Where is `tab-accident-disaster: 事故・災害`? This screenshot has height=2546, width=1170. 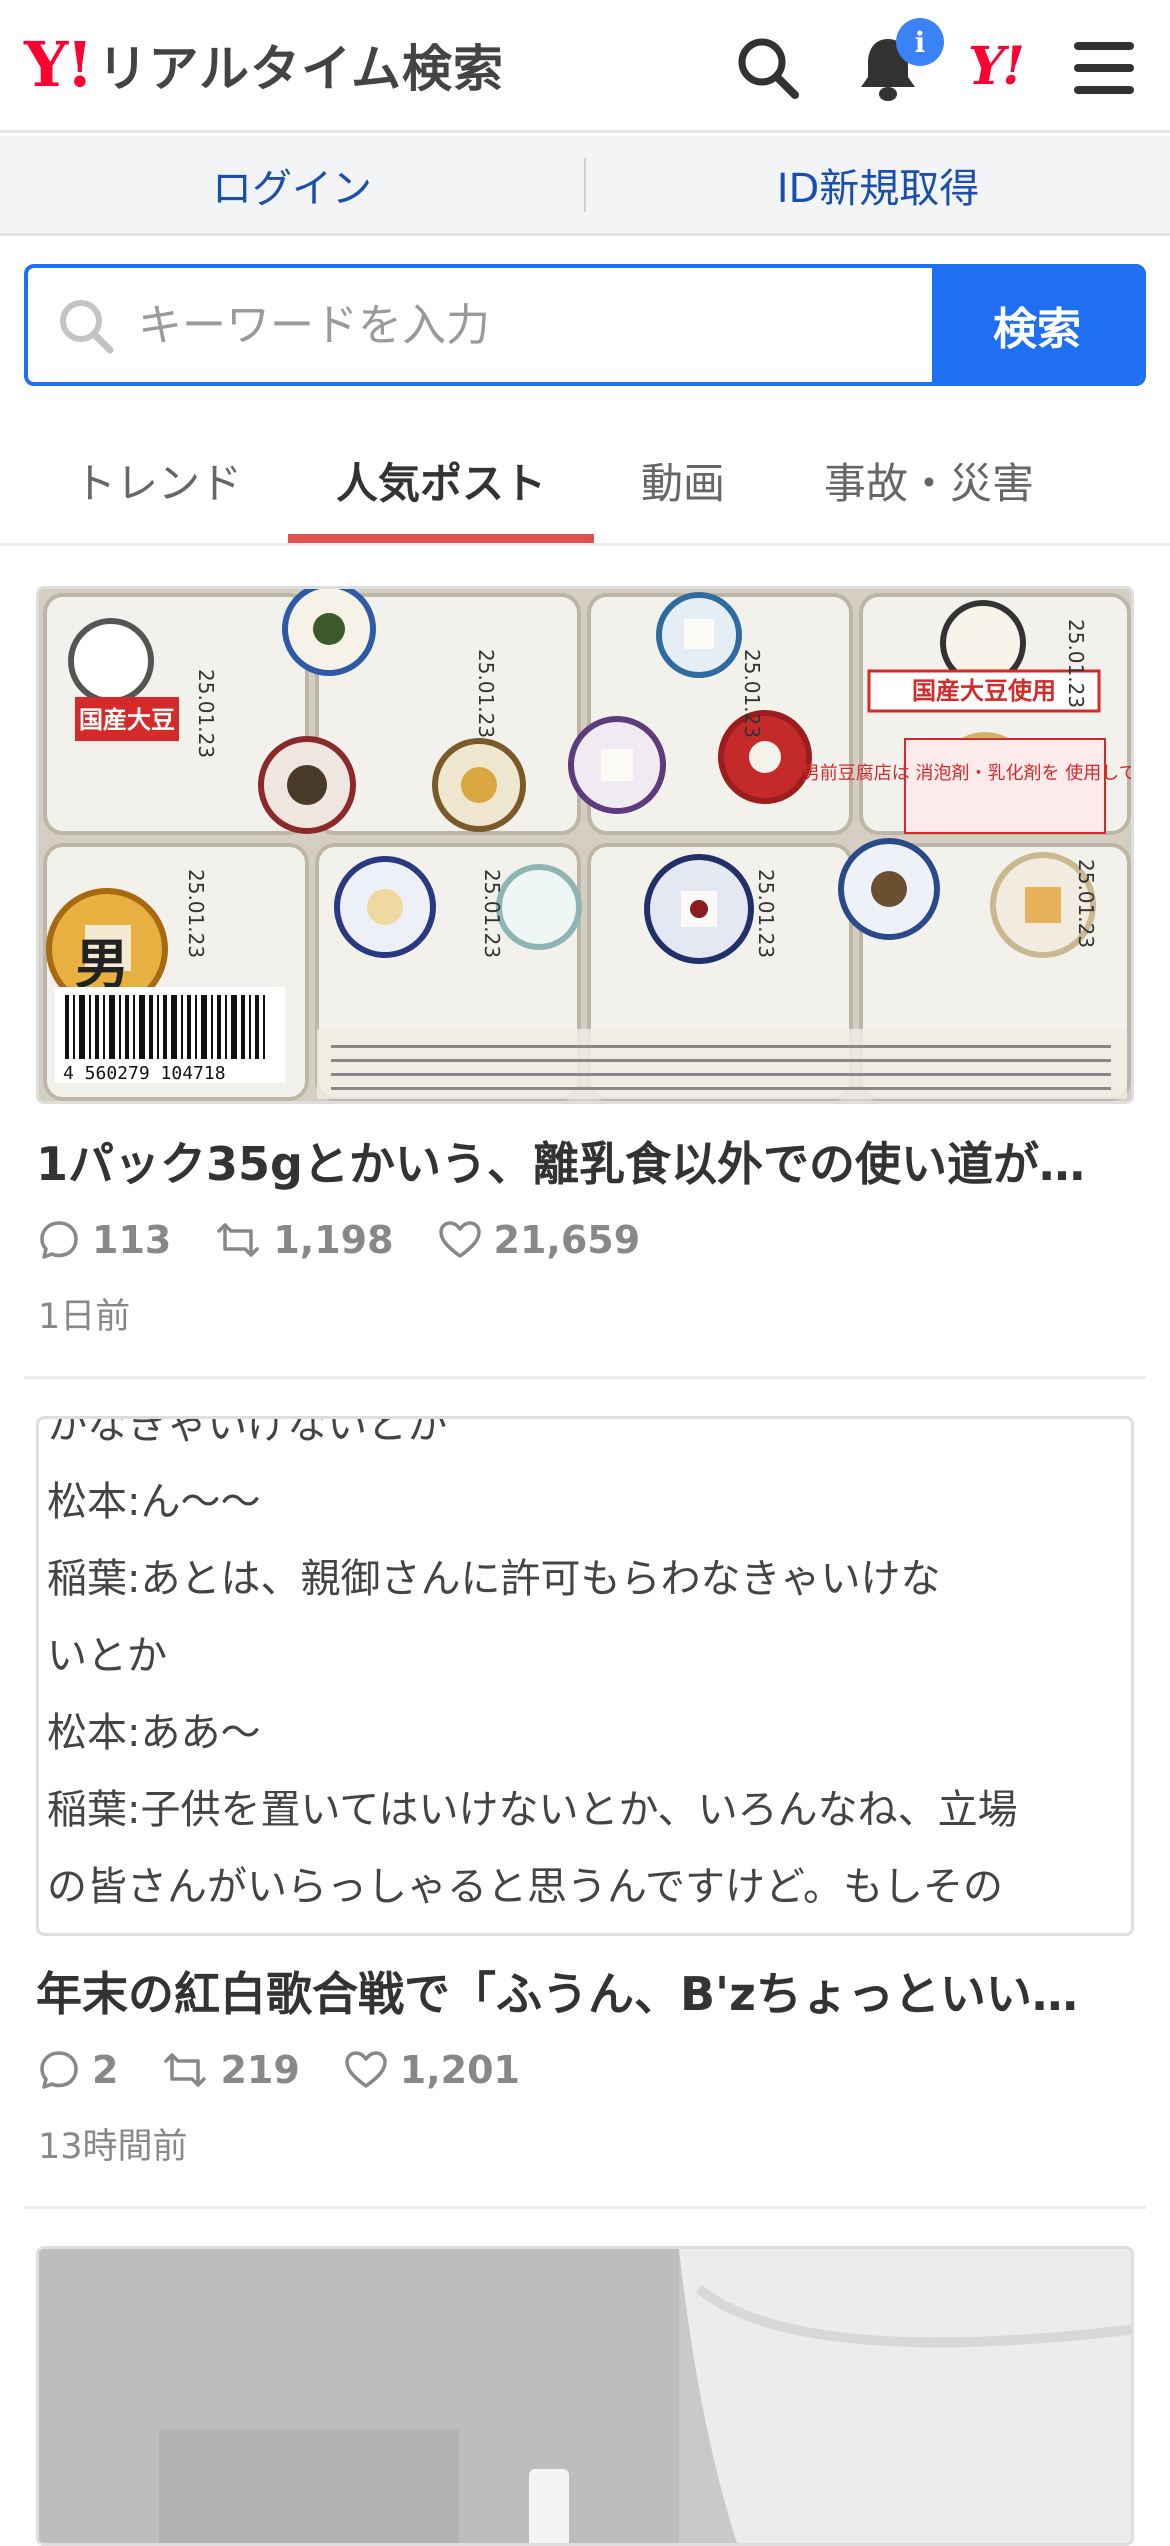 tab-accident-disaster: 事故・災害 is located at coordinates (929, 480).